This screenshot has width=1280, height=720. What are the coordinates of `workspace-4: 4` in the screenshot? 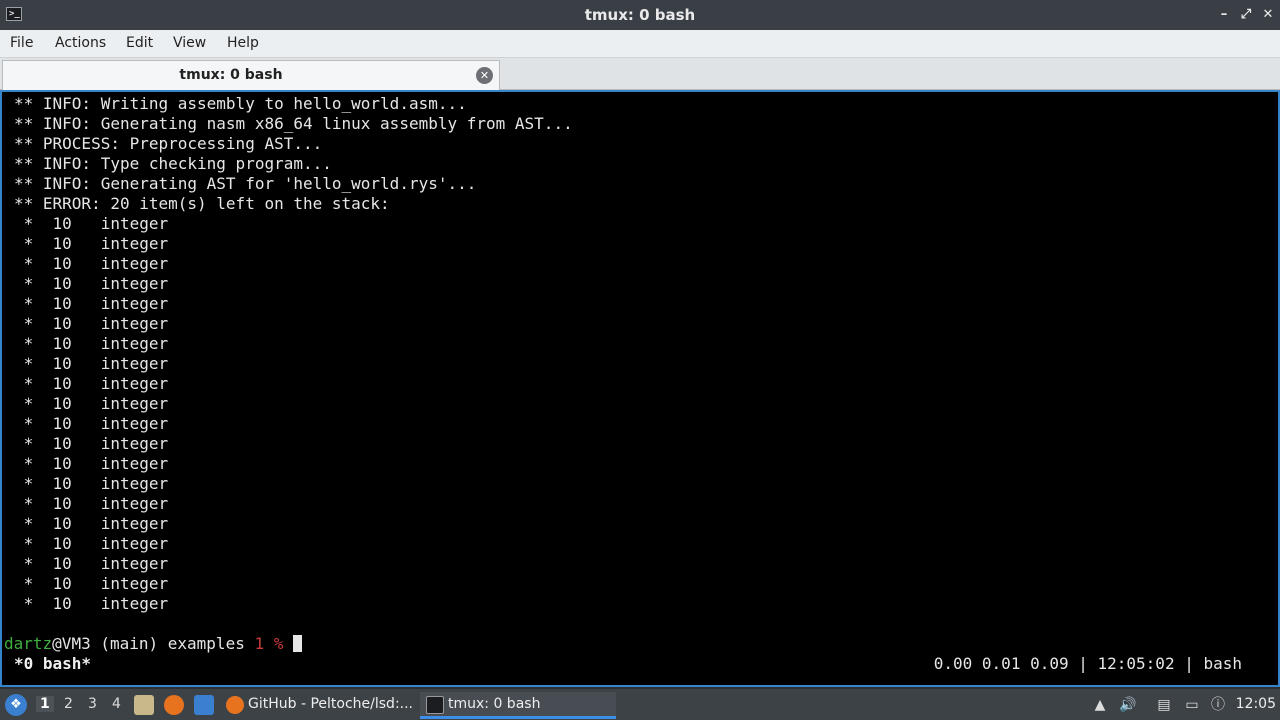 It's located at (116, 704).